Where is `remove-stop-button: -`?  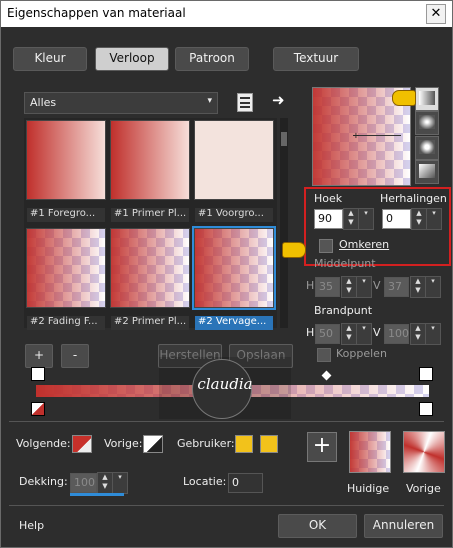
remove-stop-button: - is located at coordinates (75, 356).